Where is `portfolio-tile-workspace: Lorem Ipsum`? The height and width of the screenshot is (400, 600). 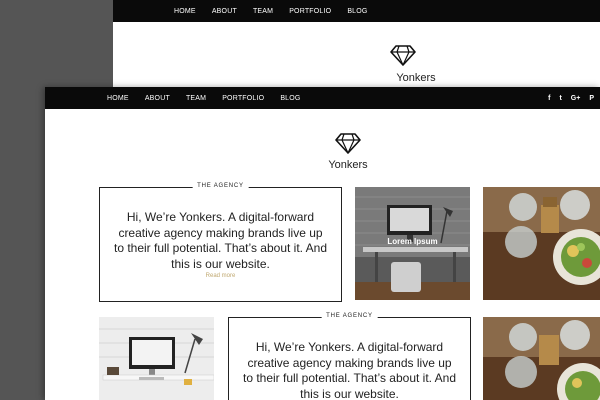 portfolio-tile-workspace: Lorem Ipsum is located at coordinates (412, 243).